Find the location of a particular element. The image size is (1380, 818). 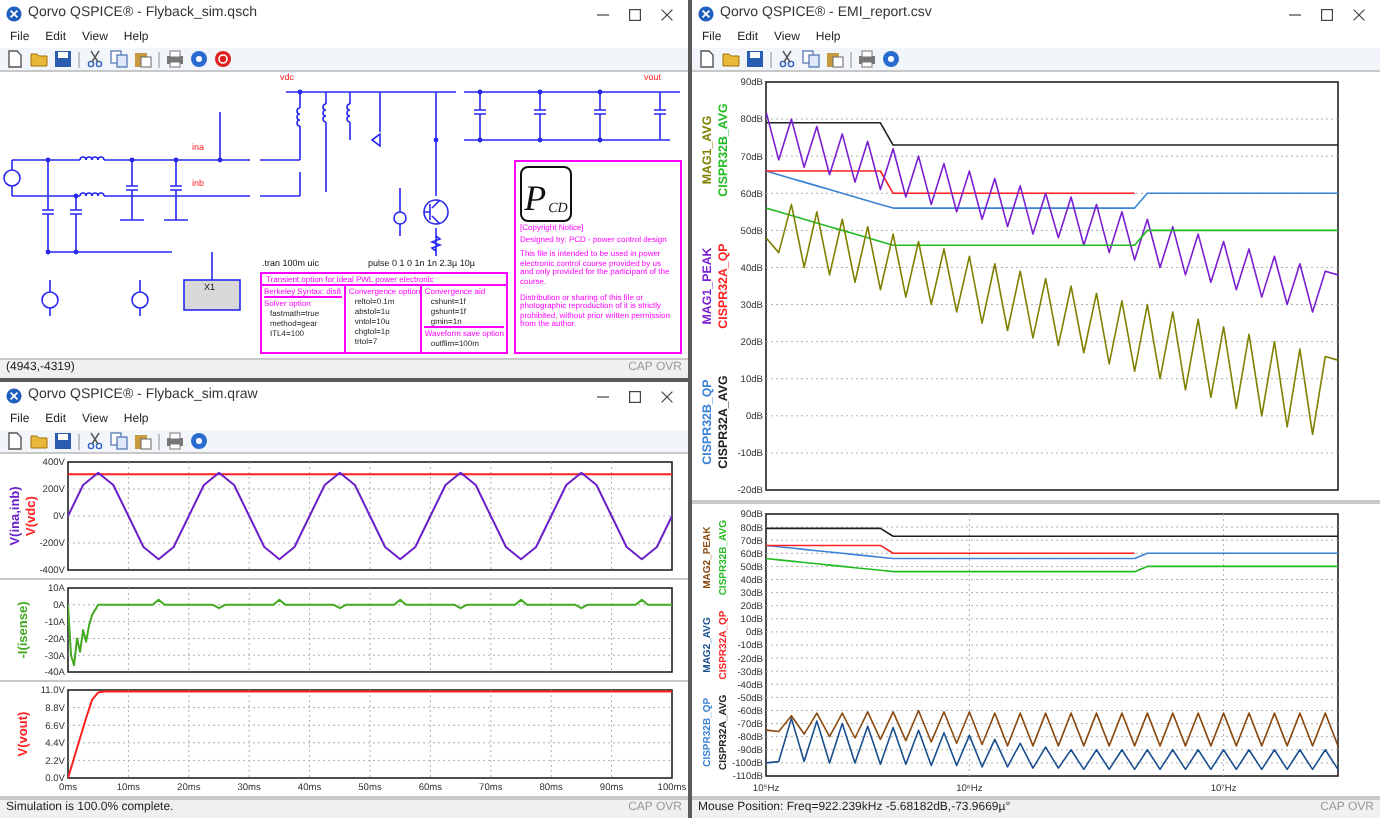

logo-letter: P is located at coordinates (535, 198).